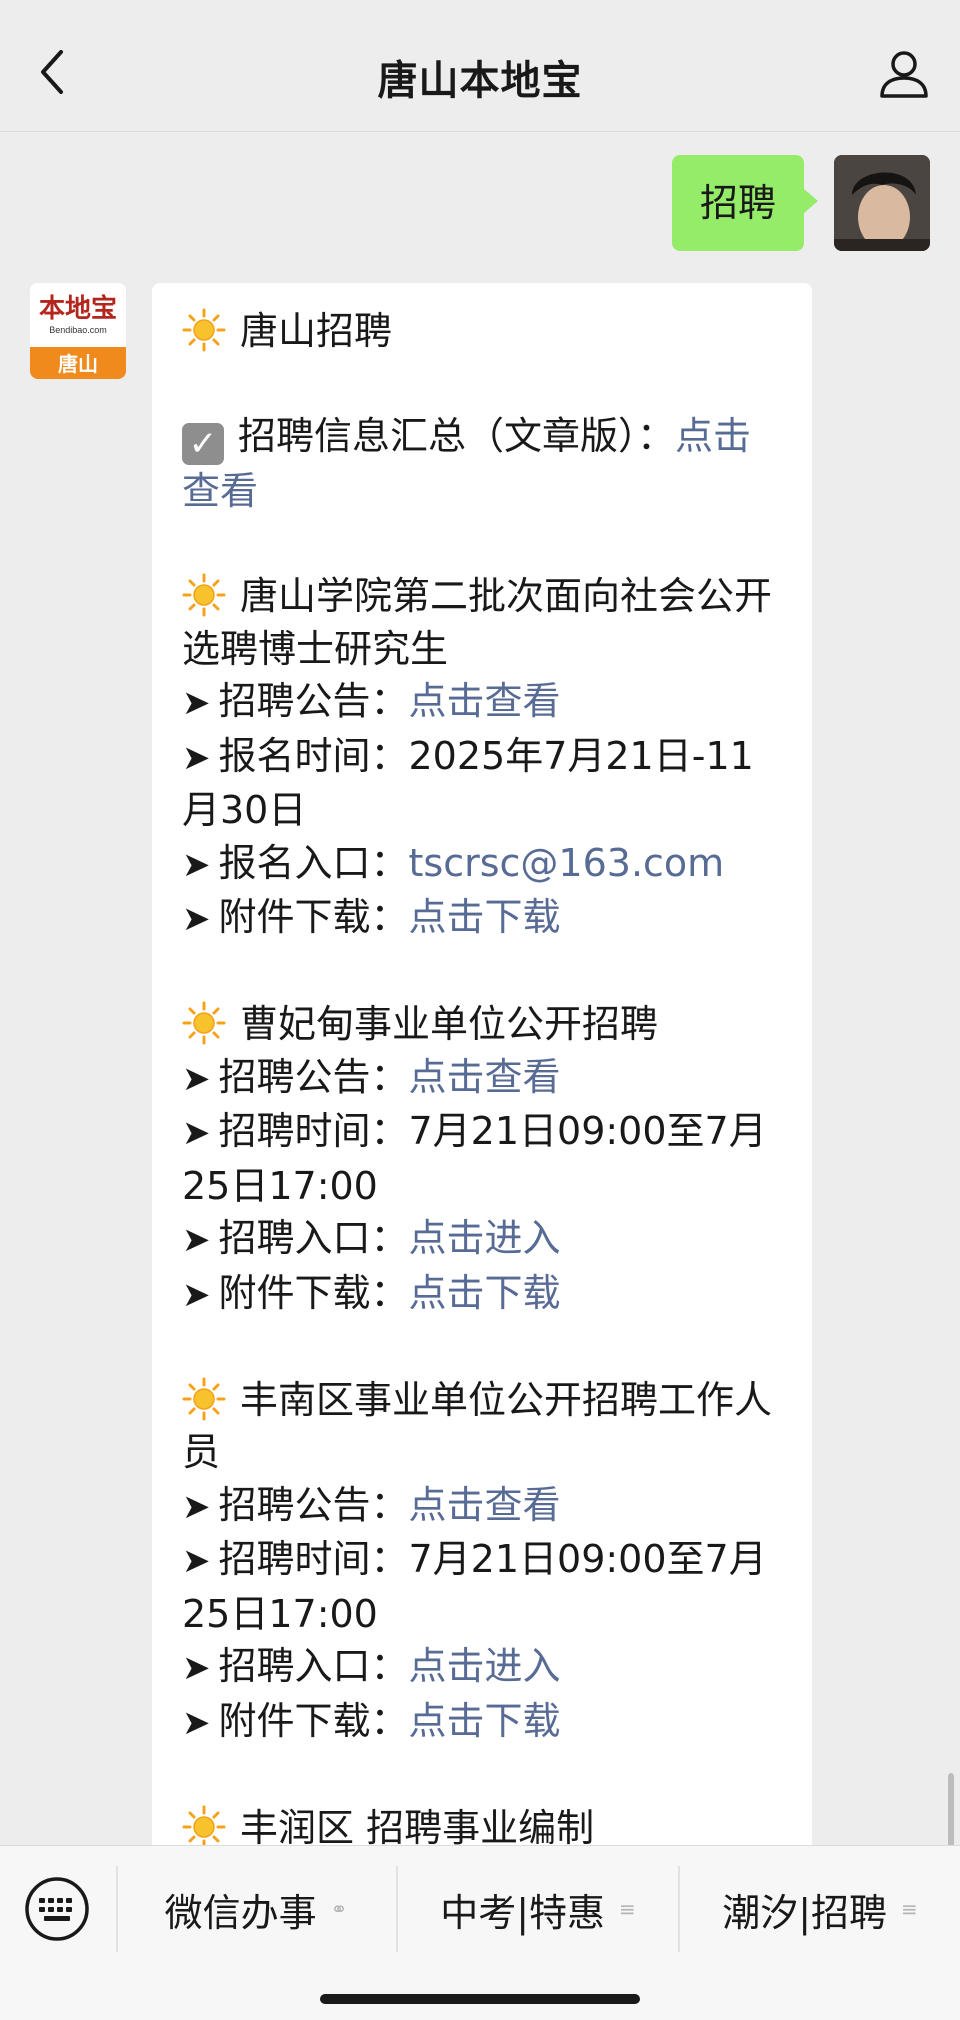  Describe the element at coordinates (567, 863) in the screenshot. I see `item-link: tscrsc@163.com` at that location.